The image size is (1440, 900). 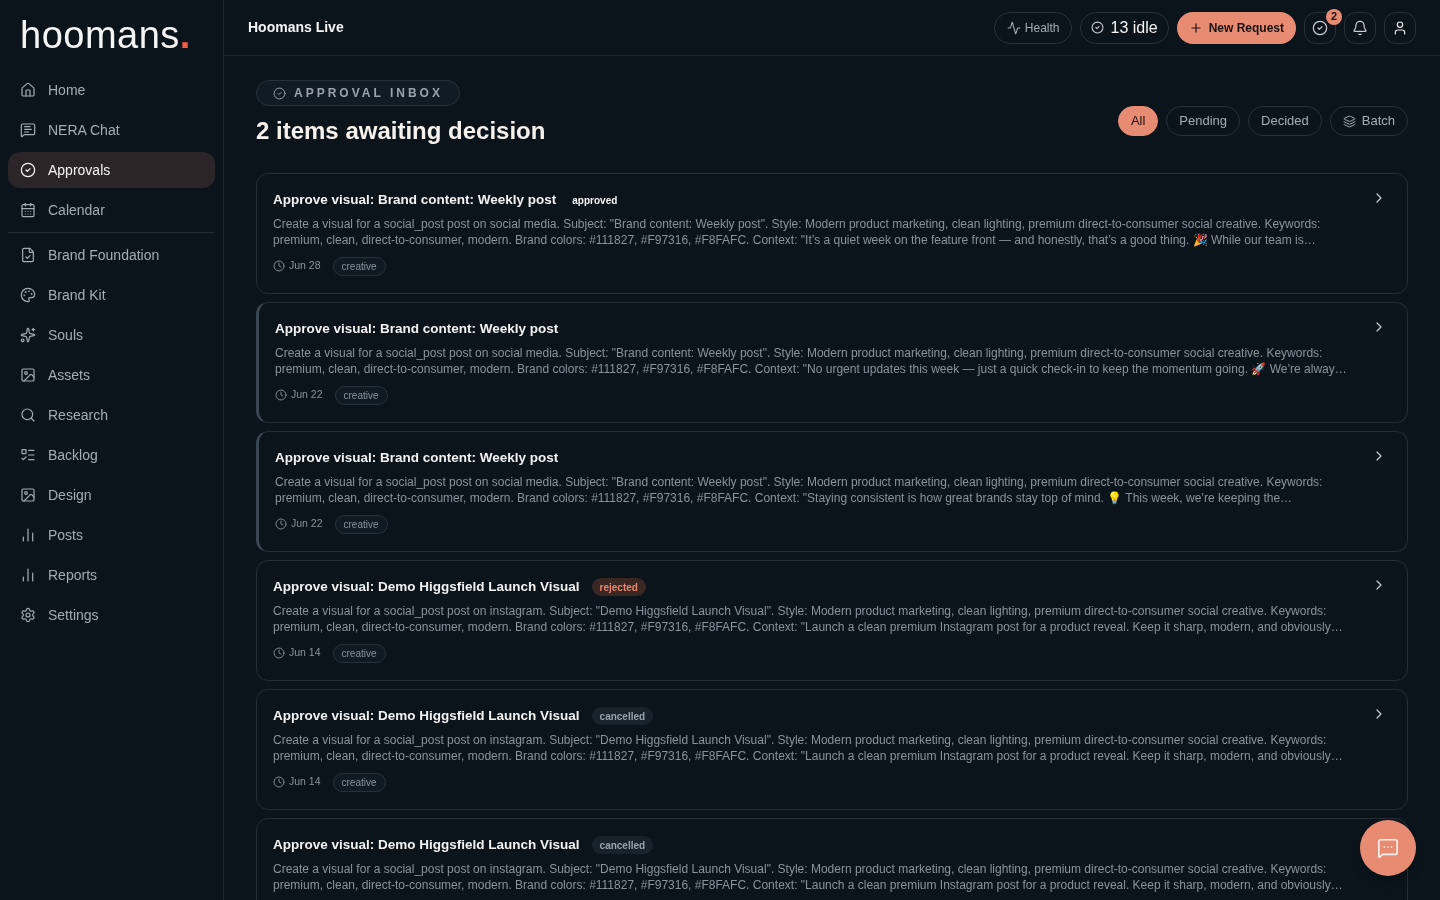 I want to click on nav-item: Souls, so click(x=111, y=335).